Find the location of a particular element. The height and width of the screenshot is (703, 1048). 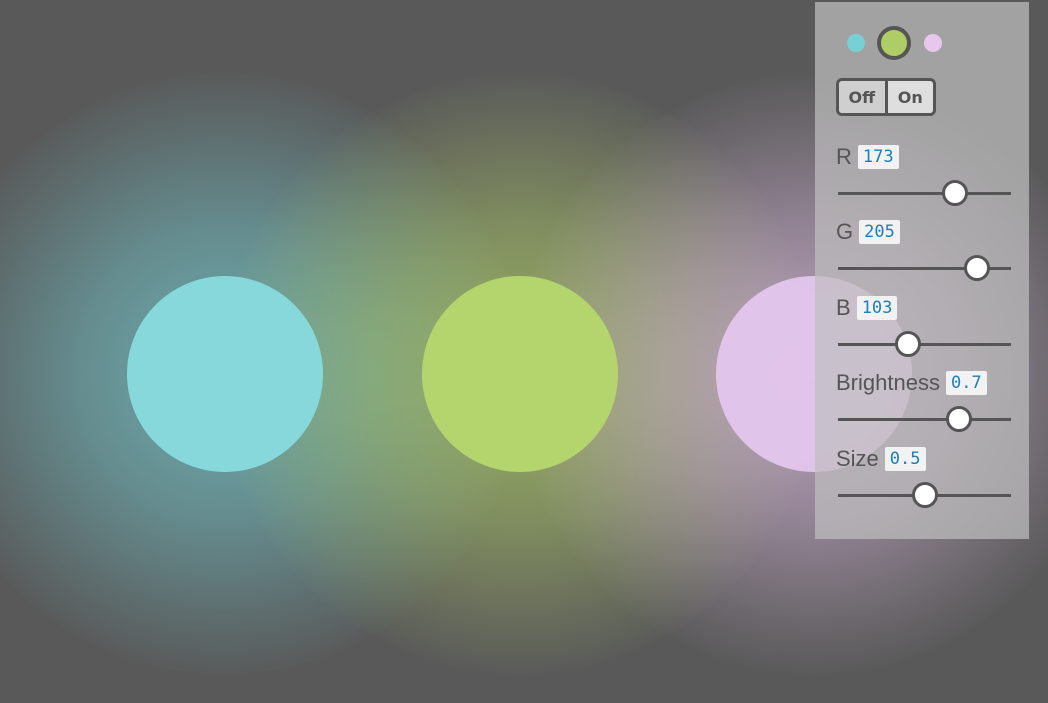

brightness-label: Brightness is located at coordinates (888, 382).